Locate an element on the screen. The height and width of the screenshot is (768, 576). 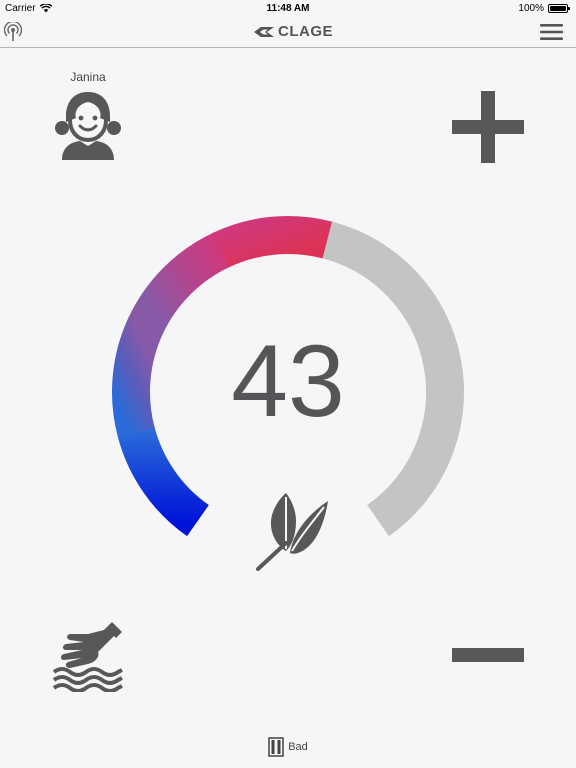
temperature-value: 43 is located at coordinates (288, 381).